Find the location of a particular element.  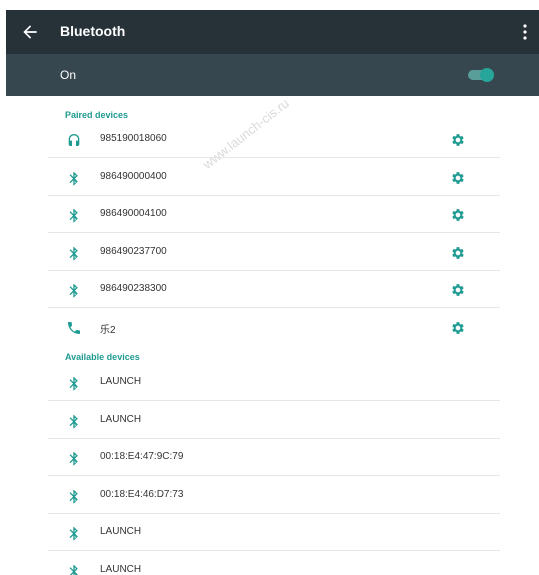

device-row: 乐2 is located at coordinates (274, 327).